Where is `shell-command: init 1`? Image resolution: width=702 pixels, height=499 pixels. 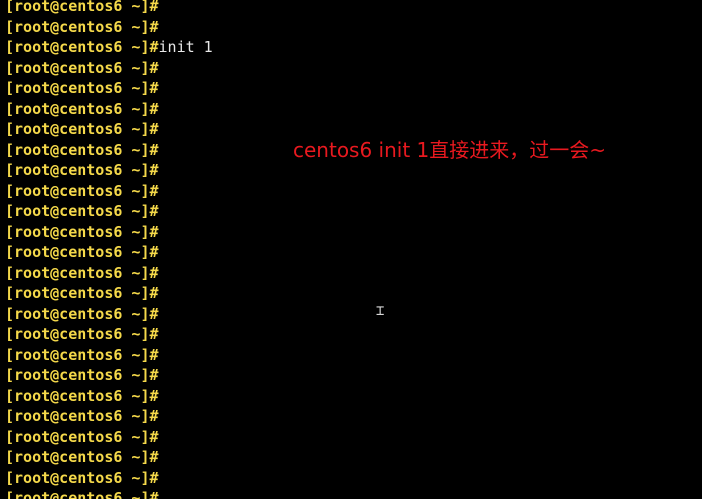 shell-command: init 1 is located at coordinates (185, 47).